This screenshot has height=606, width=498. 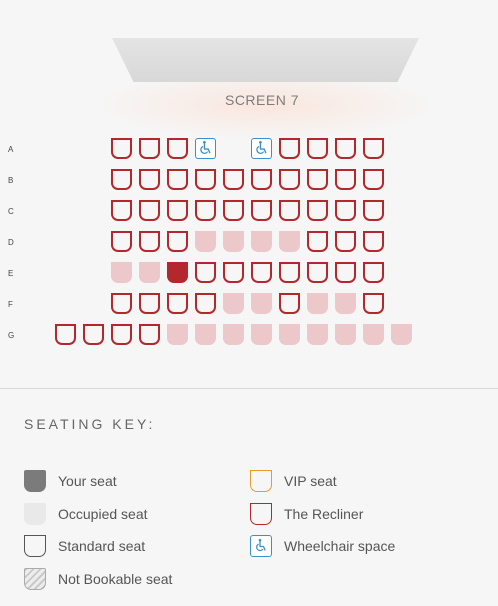 What do you see at coordinates (289, 303) in the screenshot?
I see `seat-f7` at bounding box center [289, 303].